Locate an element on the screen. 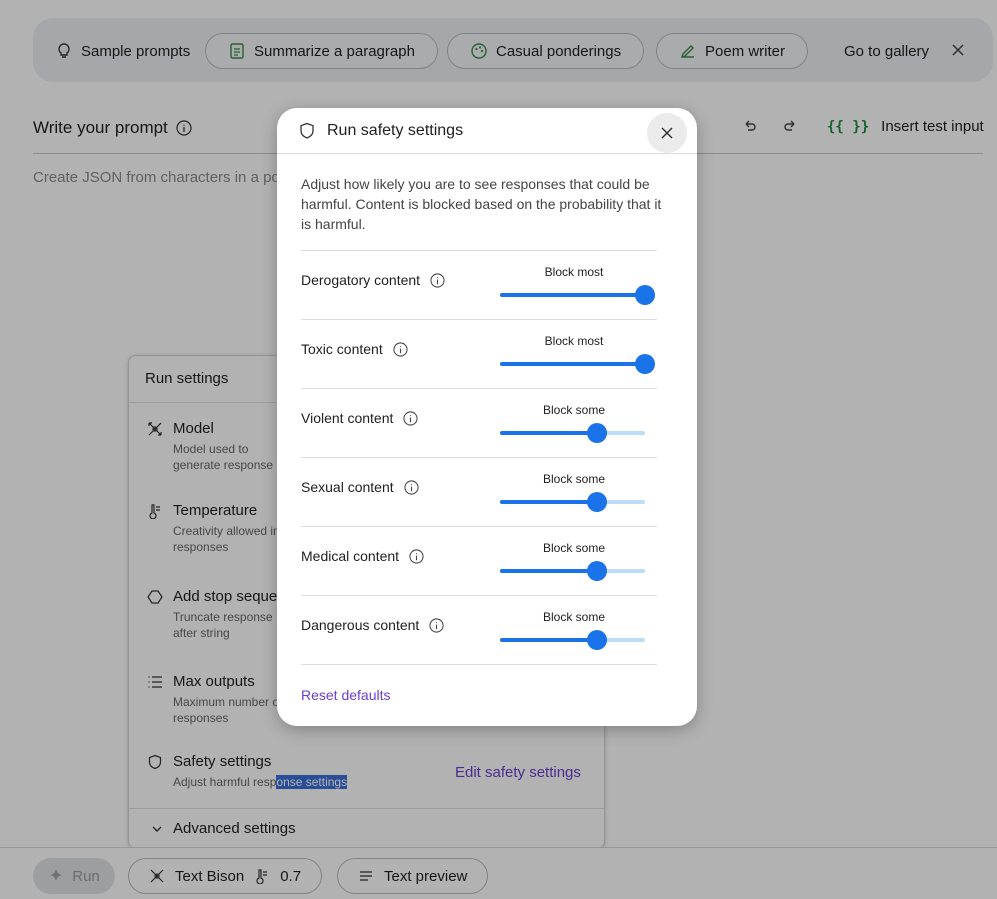 This screenshot has width=997, height=899. safety-setting-label: Toxic content is located at coordinates (354, 349).